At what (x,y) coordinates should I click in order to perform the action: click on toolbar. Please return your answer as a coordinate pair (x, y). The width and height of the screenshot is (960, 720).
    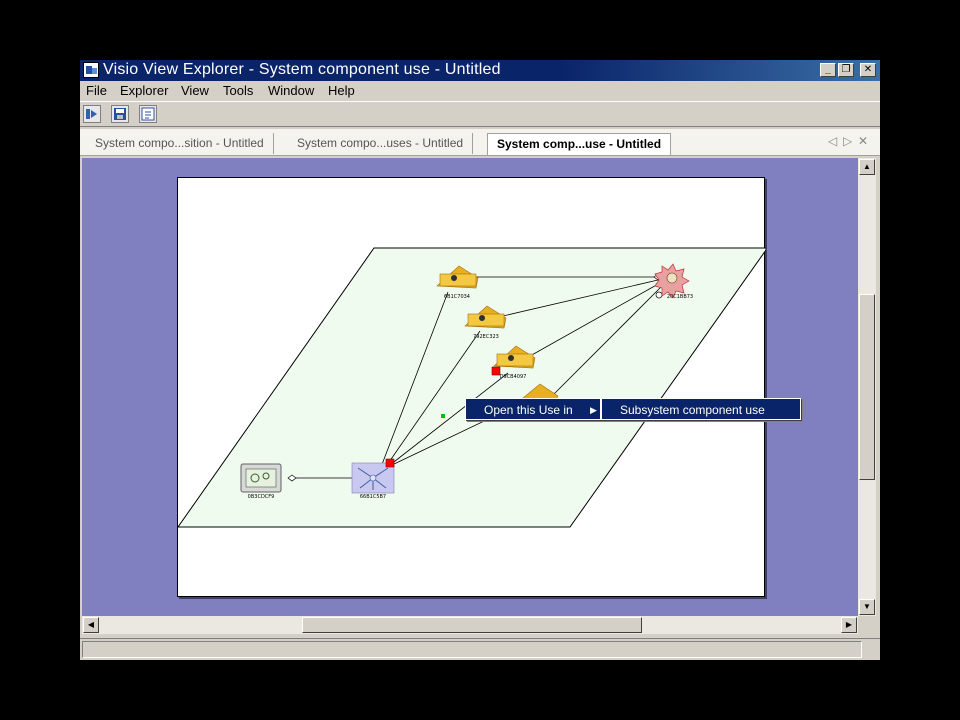
    Looking at the image, I should click on (480, 114).